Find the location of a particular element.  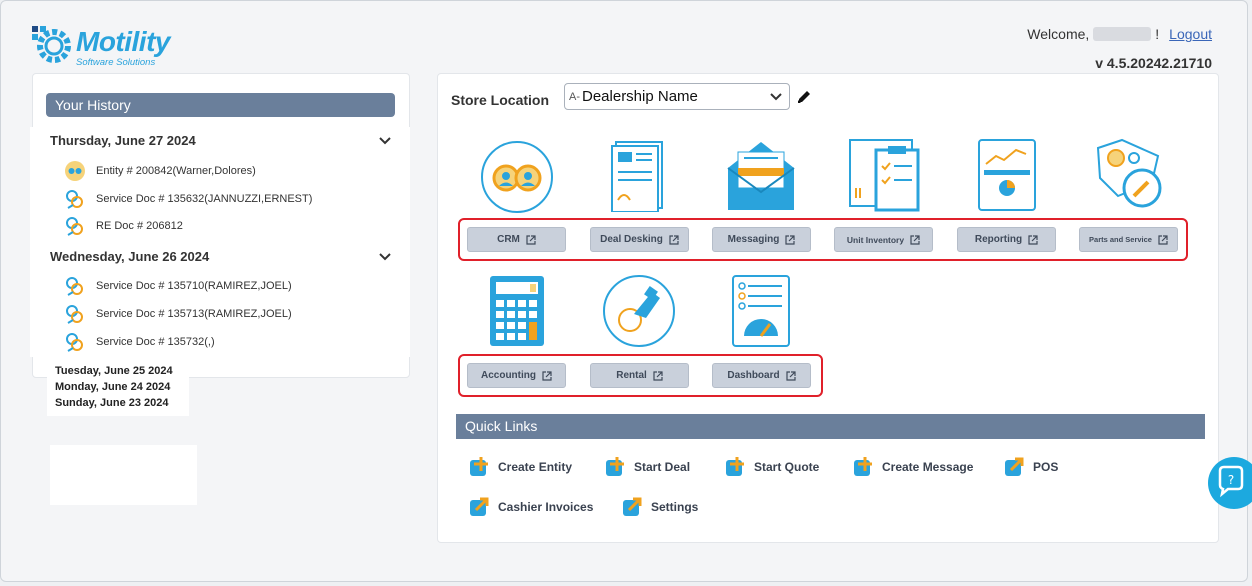

reporting-button: Reporting is located at coordinates (1006, 239).